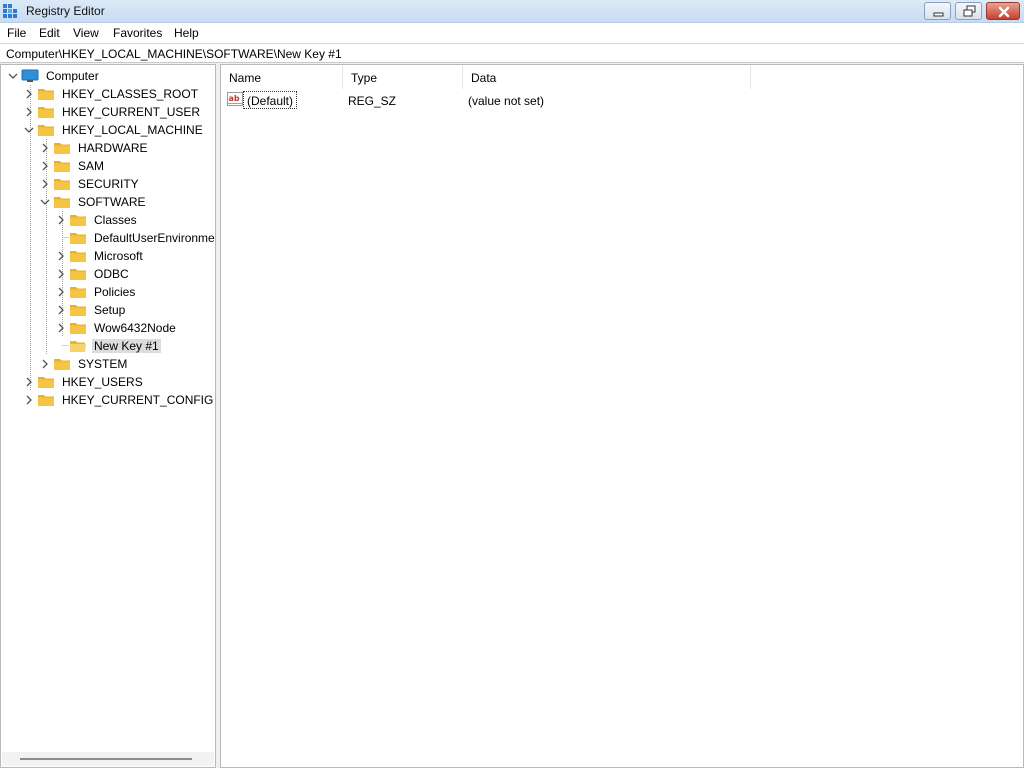 Image resolution: width=1024 pixels, height=768 pixels. I want to click on restore-button, so click(968, 11).